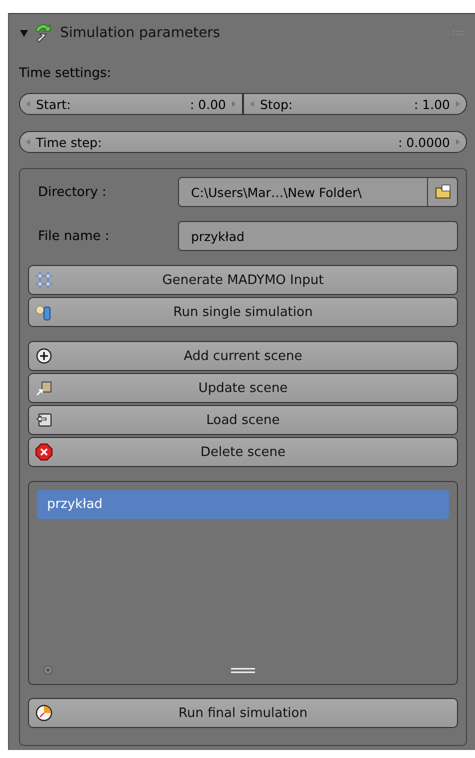 The width and height of the screenshot is (475, 758). I want to click on folder-button, so click(443, 192).